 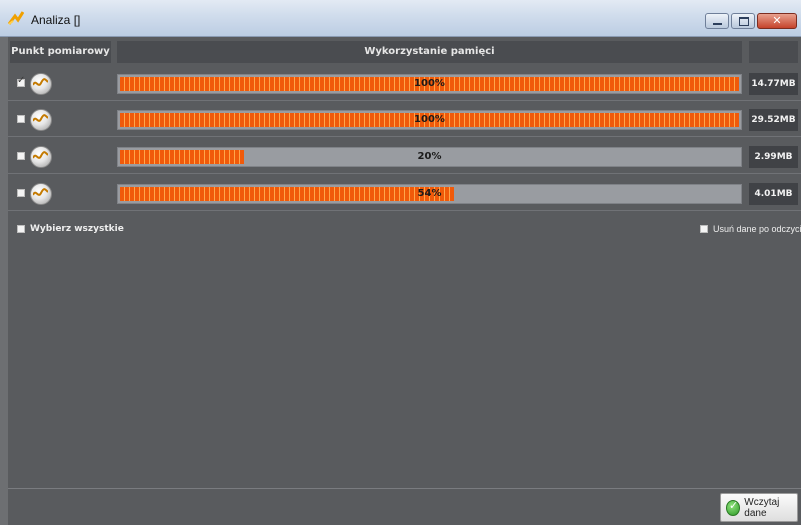 I want to click on footer-bar: Wczytaj dane, so click(x=404, y=506).